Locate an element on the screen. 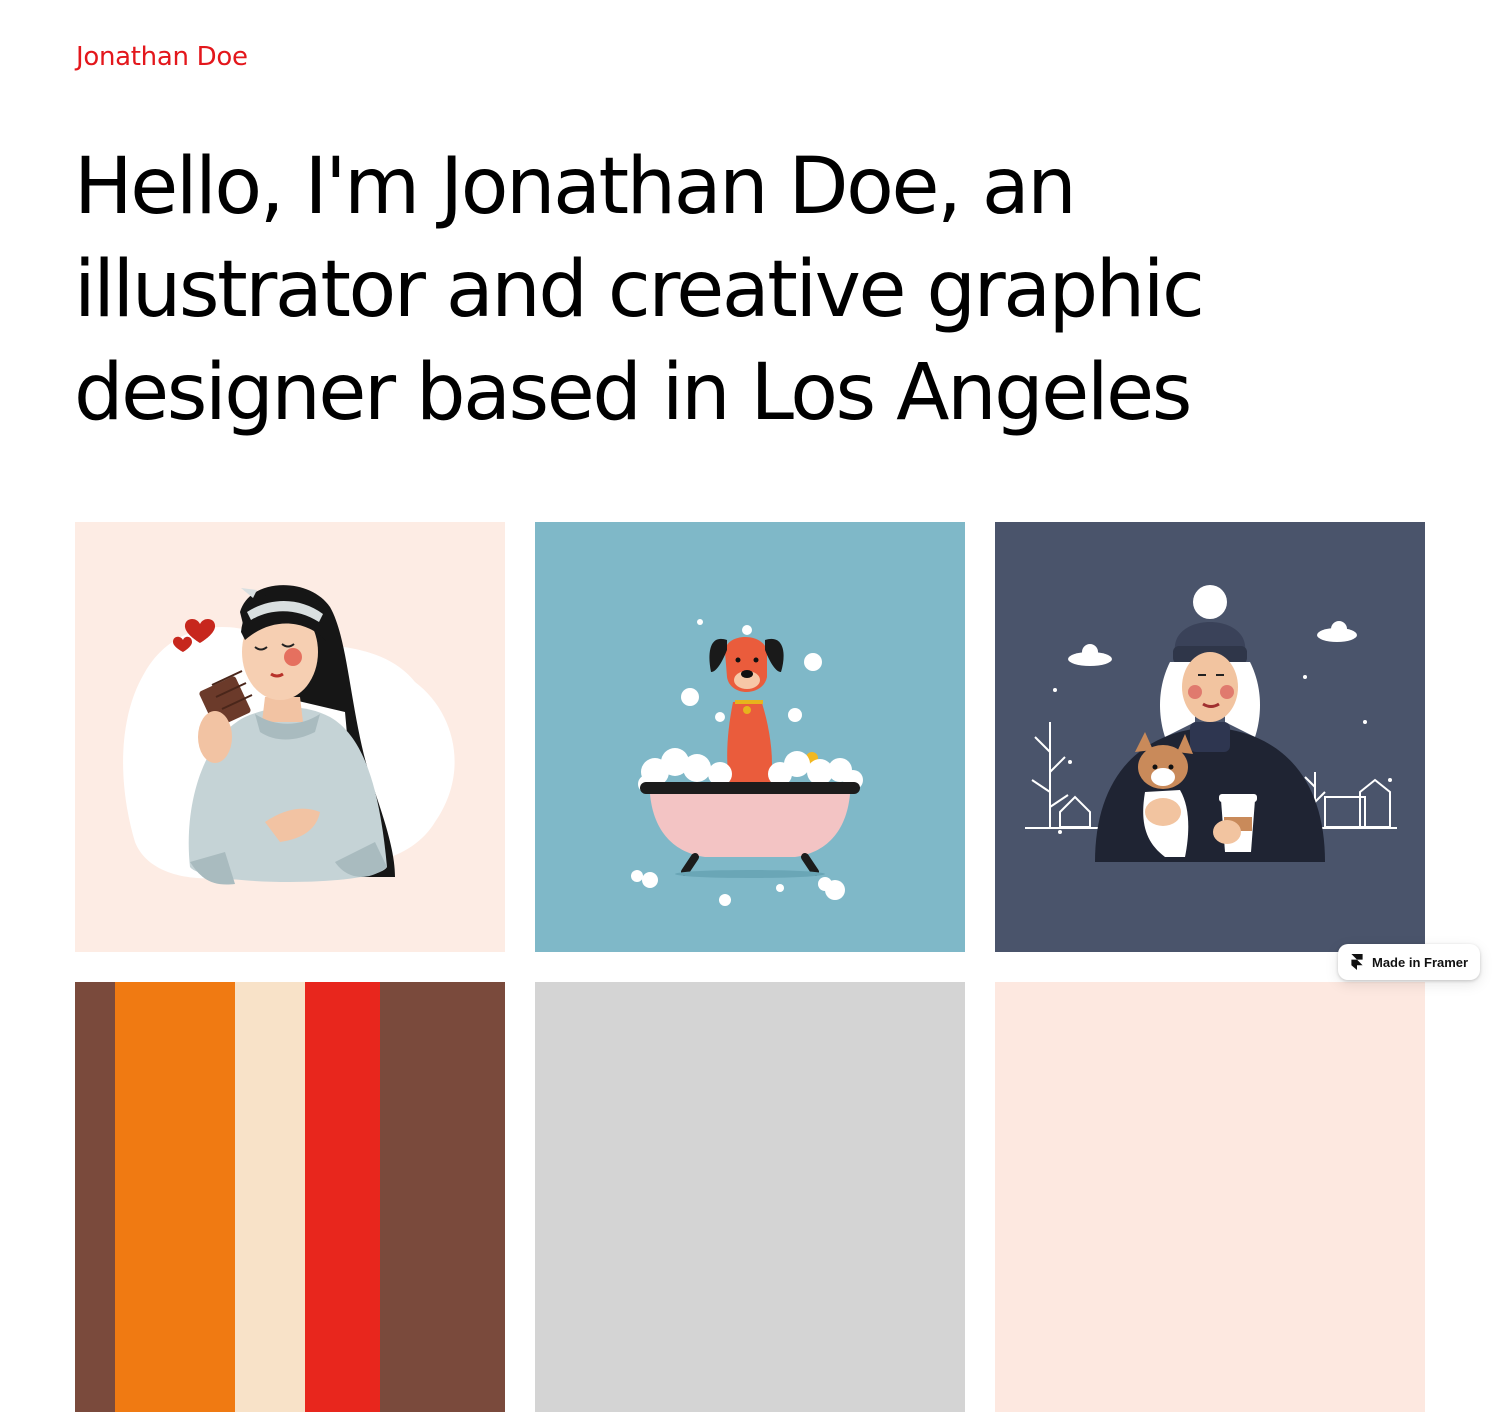  hero-line: designer based in Los Angeles is located at coordinates (633, 393).